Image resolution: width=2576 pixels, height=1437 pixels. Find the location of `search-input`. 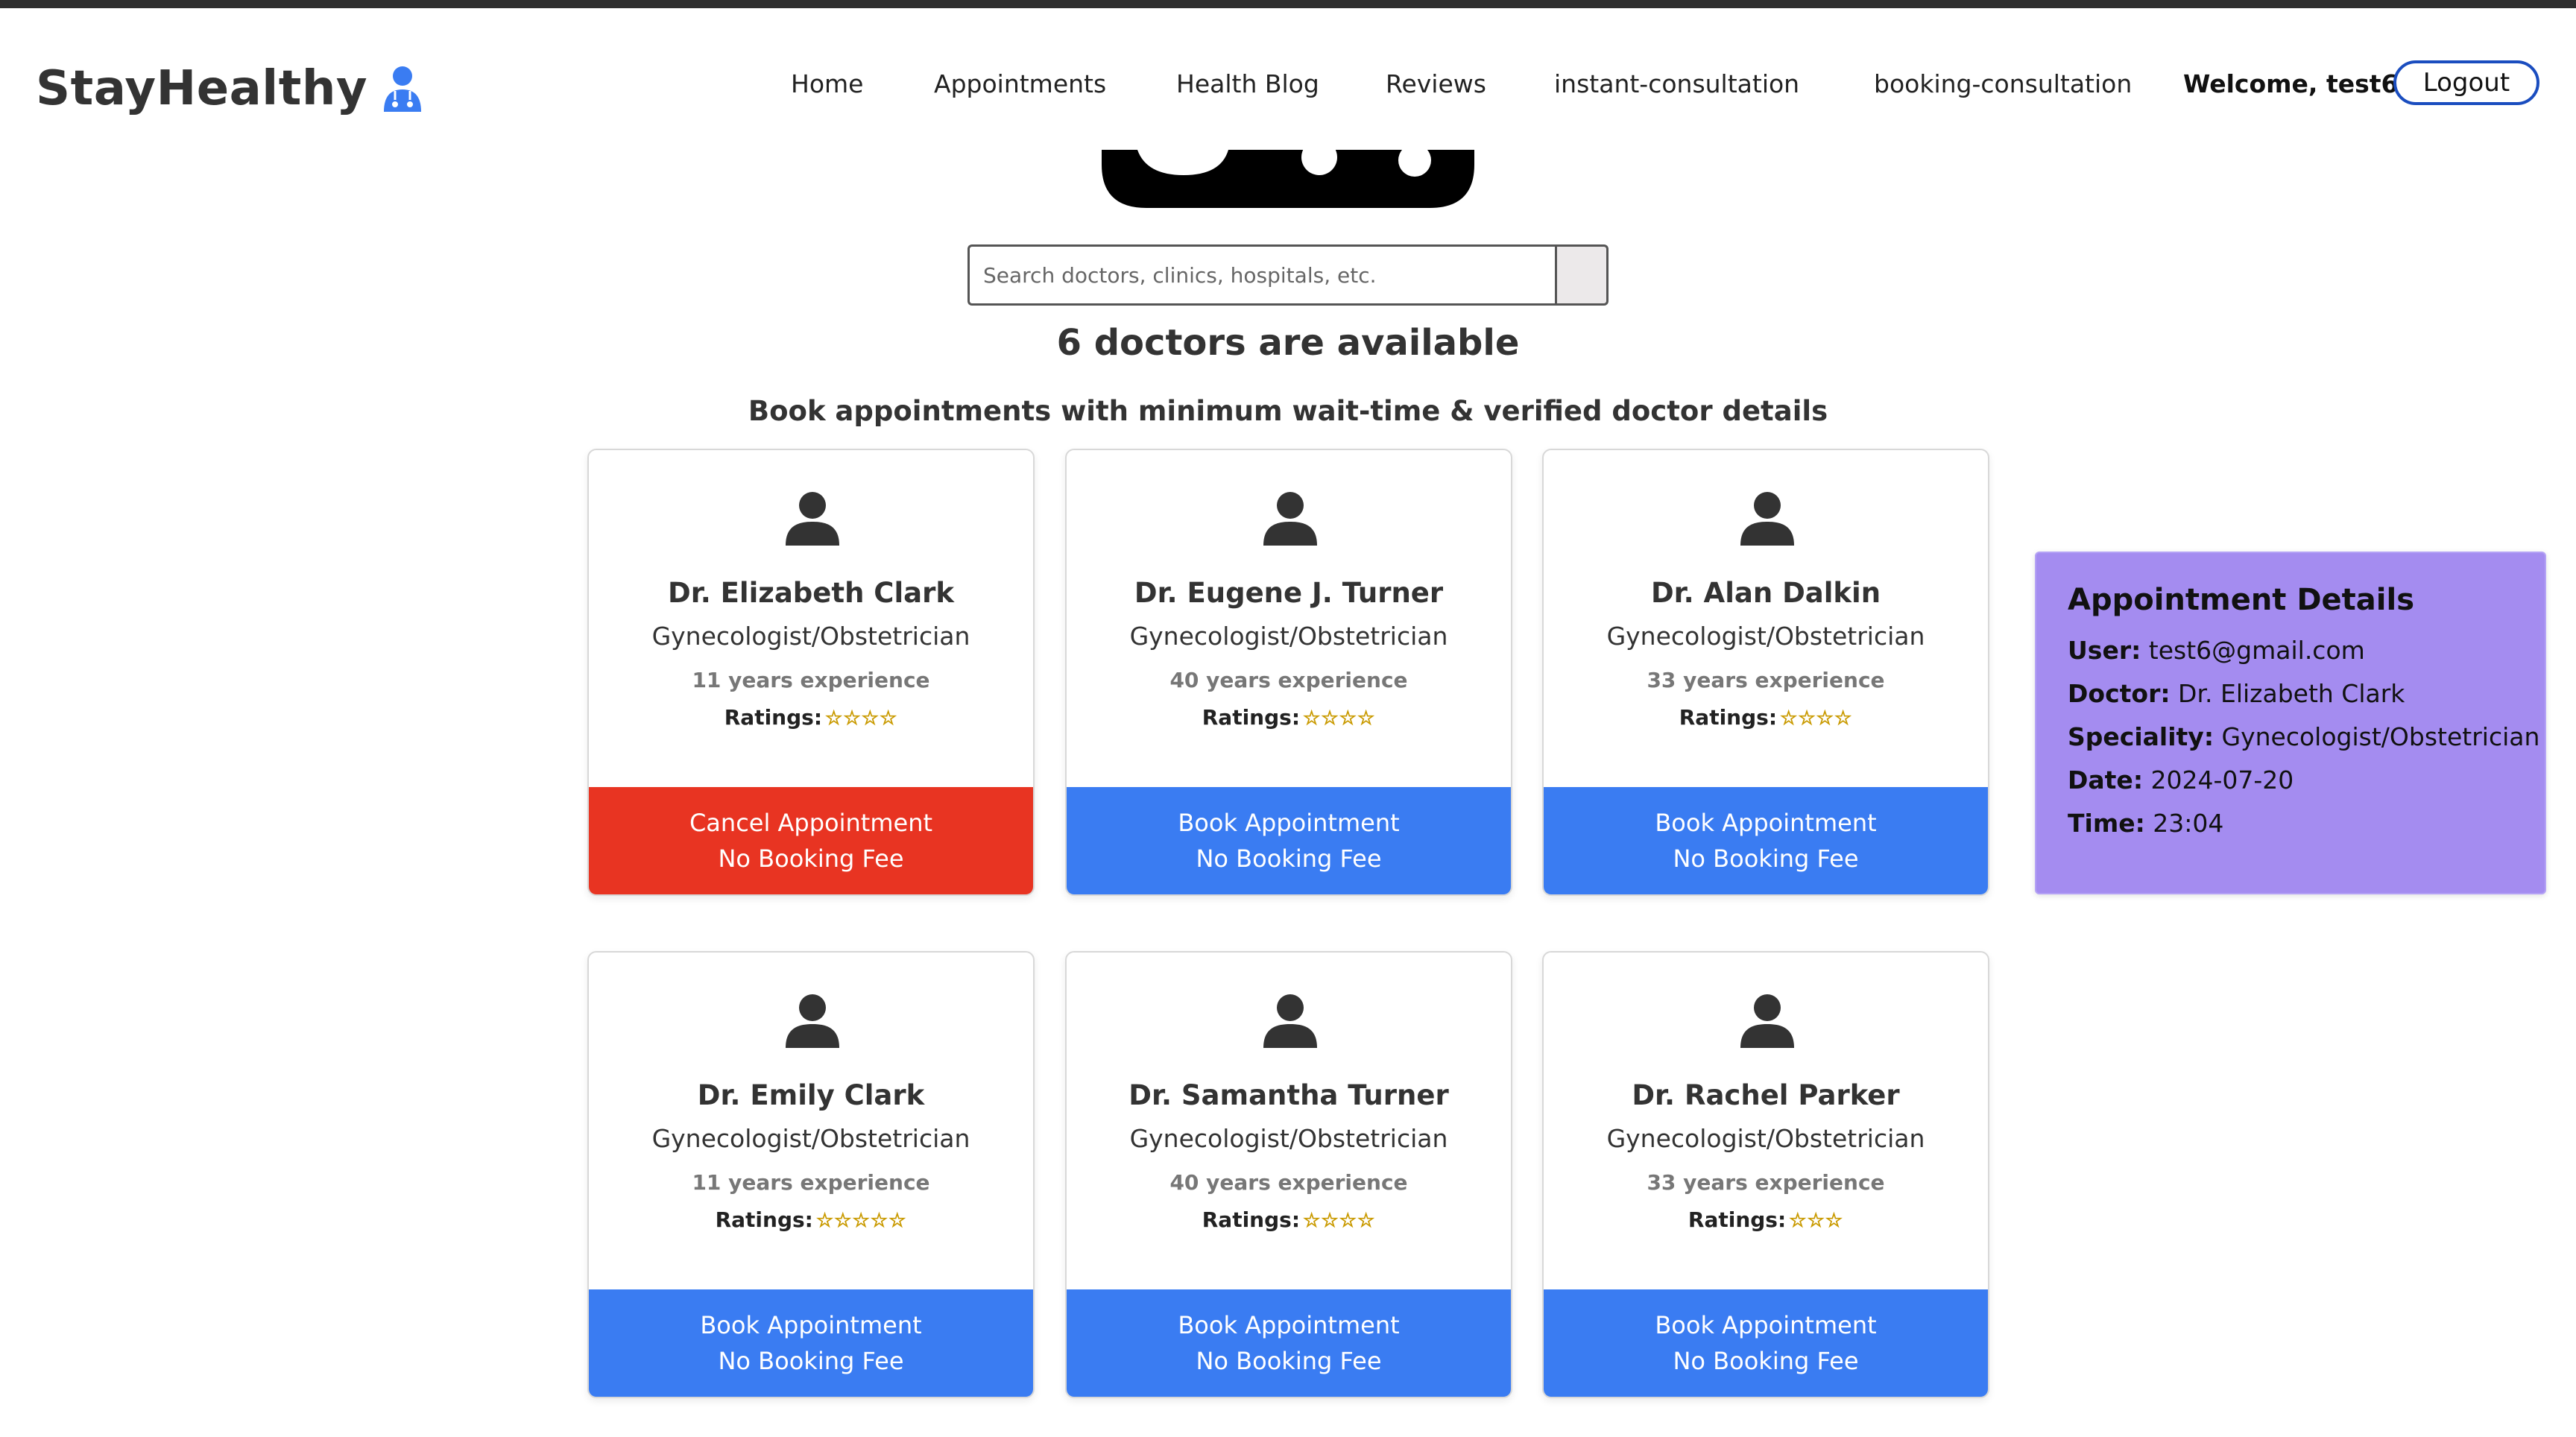

search-input is located at coordinates (1261, 275).